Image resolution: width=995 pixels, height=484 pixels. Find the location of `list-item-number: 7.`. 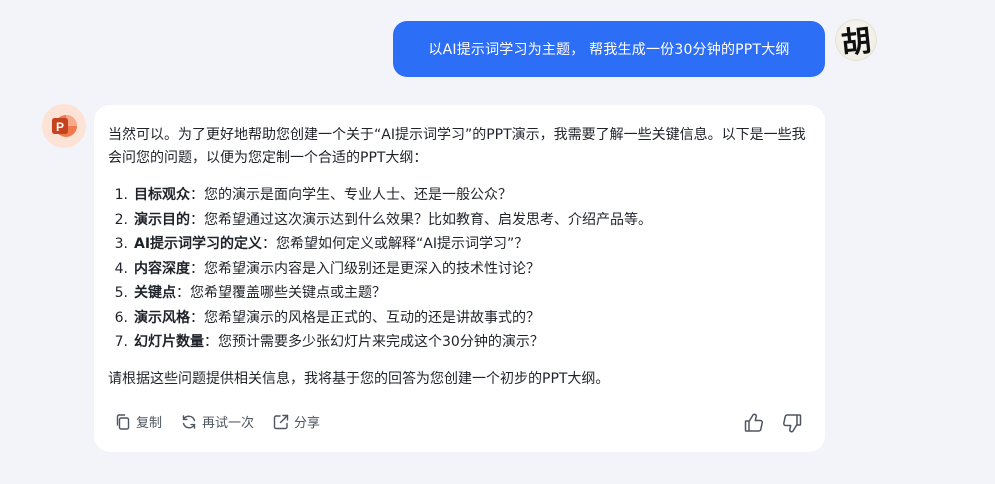

list-item-number: 7. is located at coordinates (121, 342).